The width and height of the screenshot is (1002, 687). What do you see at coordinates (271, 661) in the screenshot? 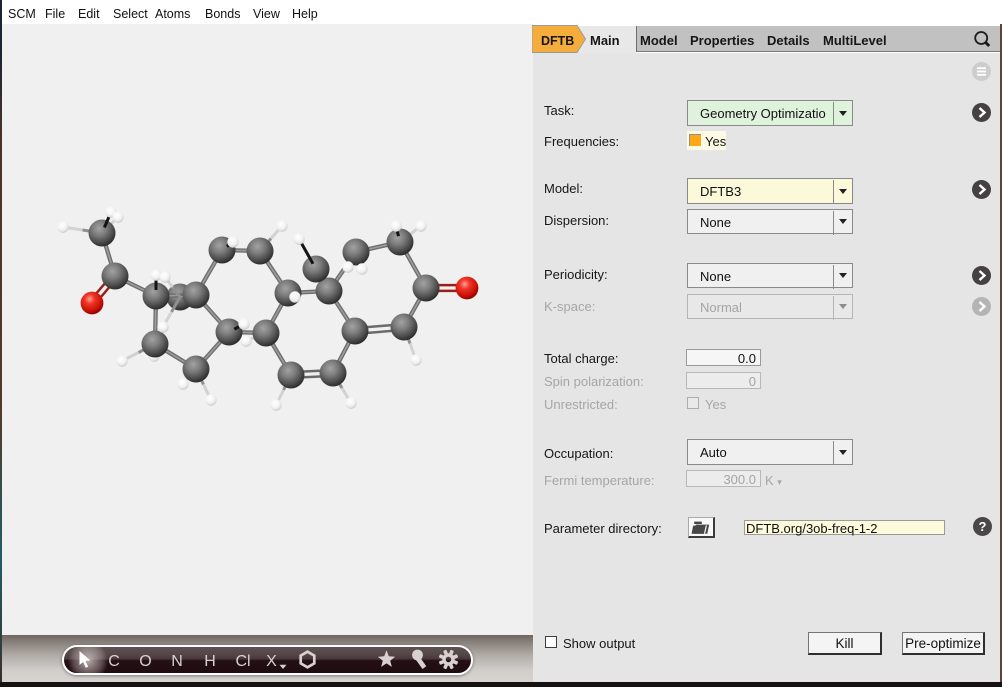
I see `svg-text: X` at bounding box center [271, 661].